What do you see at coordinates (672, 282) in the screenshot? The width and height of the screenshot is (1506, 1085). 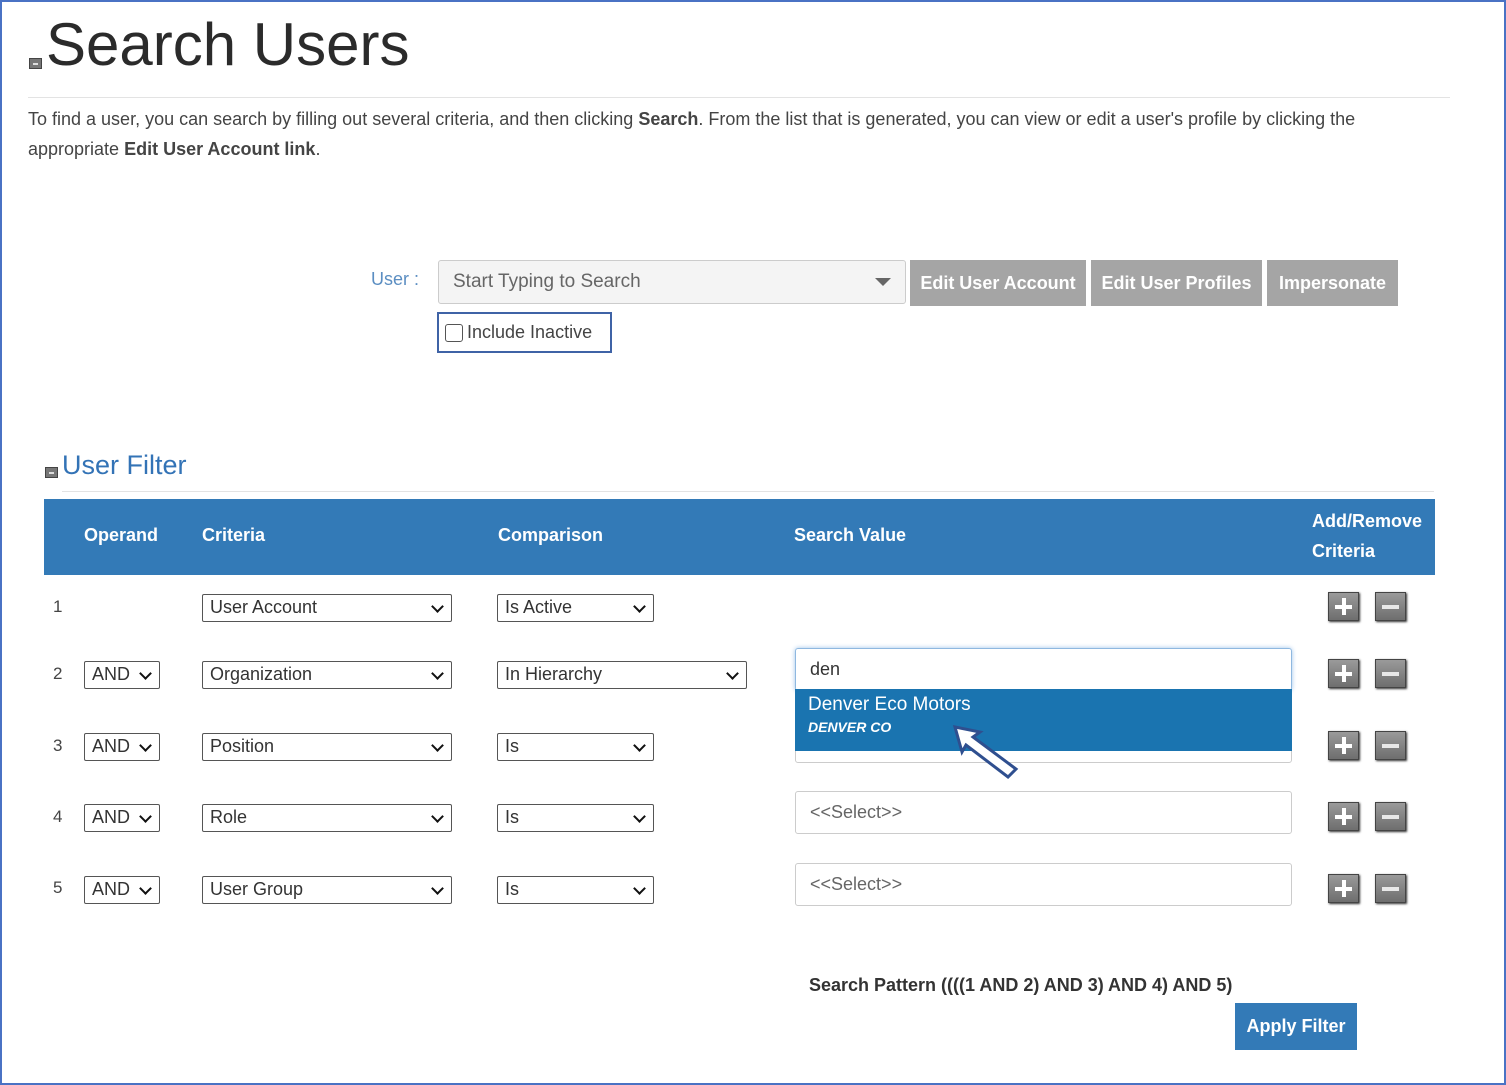 I see `user-search-combo: Start Typing to Search` at bounding box center [672, 282].